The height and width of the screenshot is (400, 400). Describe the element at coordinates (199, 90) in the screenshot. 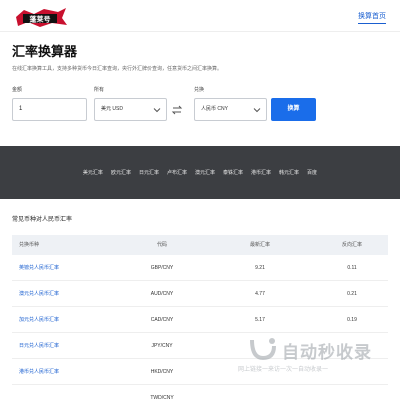

I see `to-currency-label: 兑换` at that location.